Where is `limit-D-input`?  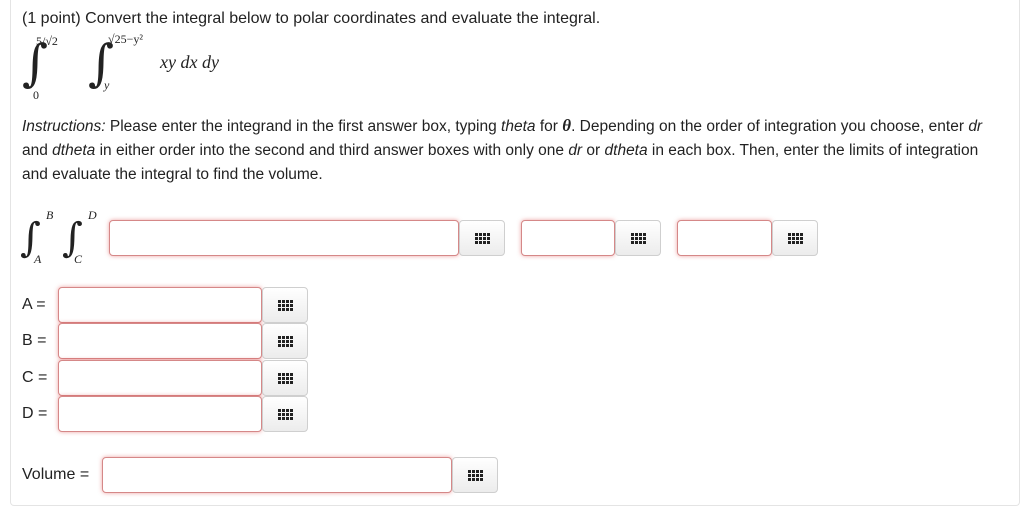
limit-D-input is located at coordinates (160, 414).